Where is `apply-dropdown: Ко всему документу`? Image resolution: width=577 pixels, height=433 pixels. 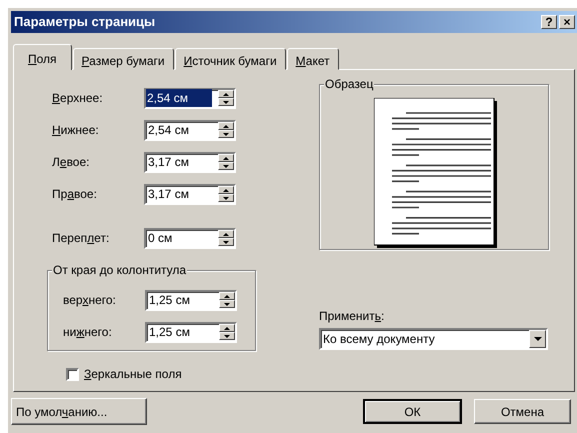 apply-dropdown: Ко всему документу is located at coordinates (433, 339).